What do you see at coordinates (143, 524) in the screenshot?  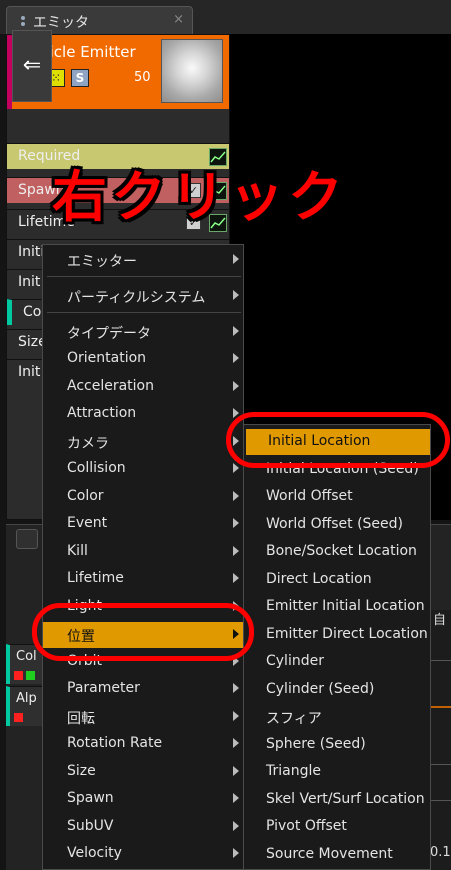 I see `menu-item: Event` at bounding box center [143, 524].